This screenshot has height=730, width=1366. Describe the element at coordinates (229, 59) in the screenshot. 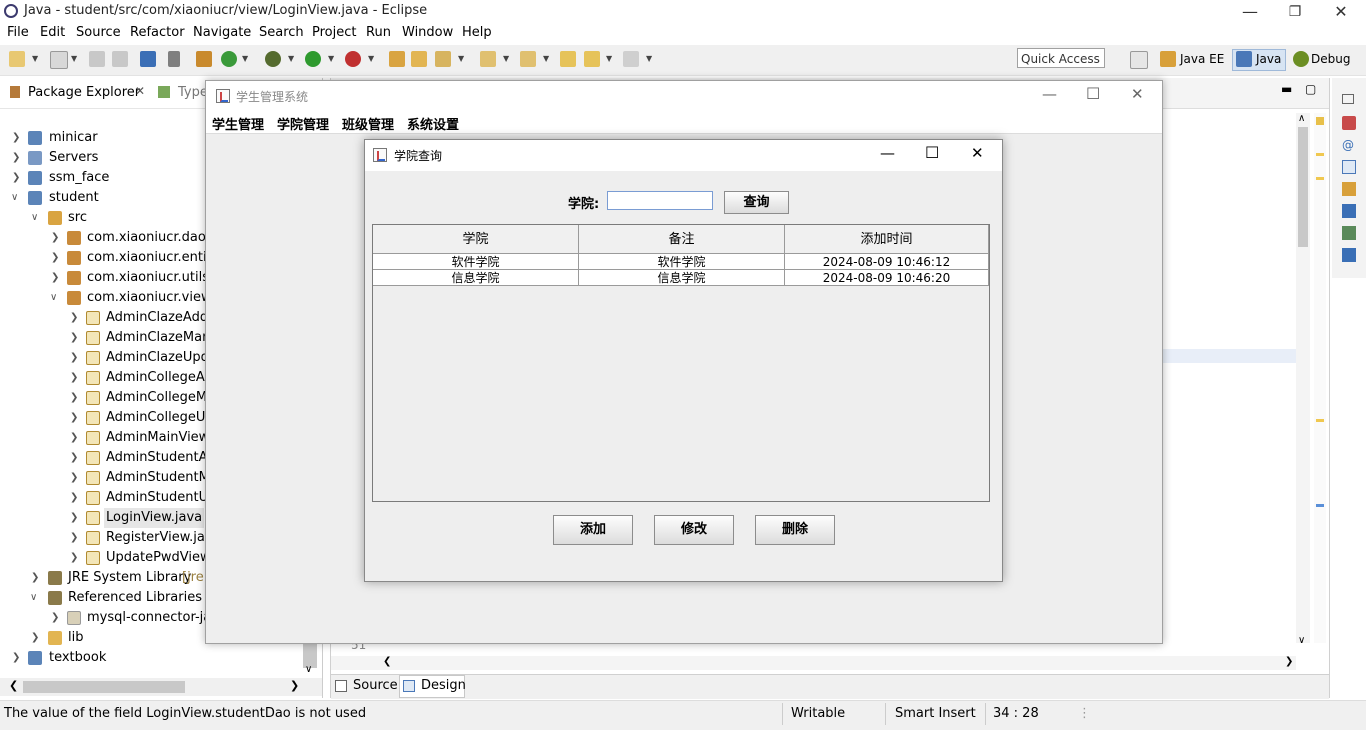

I see `refresh-icon` at that location.